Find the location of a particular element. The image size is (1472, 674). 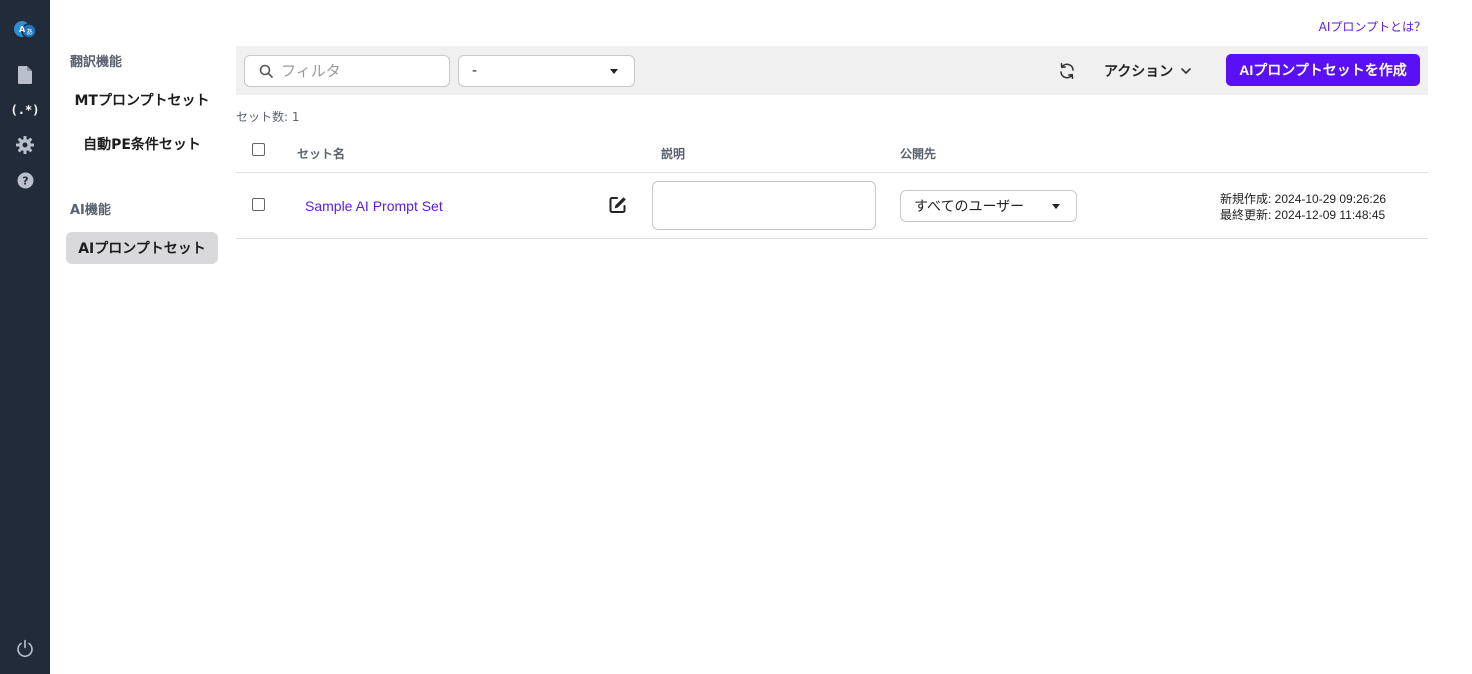

help-icon: ? is located at coordinates (25, 180).